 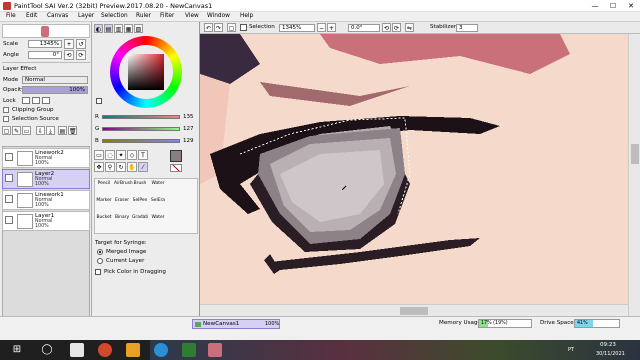 I want to click on tool-selpen: SelPen, so click(x=140, y=204).